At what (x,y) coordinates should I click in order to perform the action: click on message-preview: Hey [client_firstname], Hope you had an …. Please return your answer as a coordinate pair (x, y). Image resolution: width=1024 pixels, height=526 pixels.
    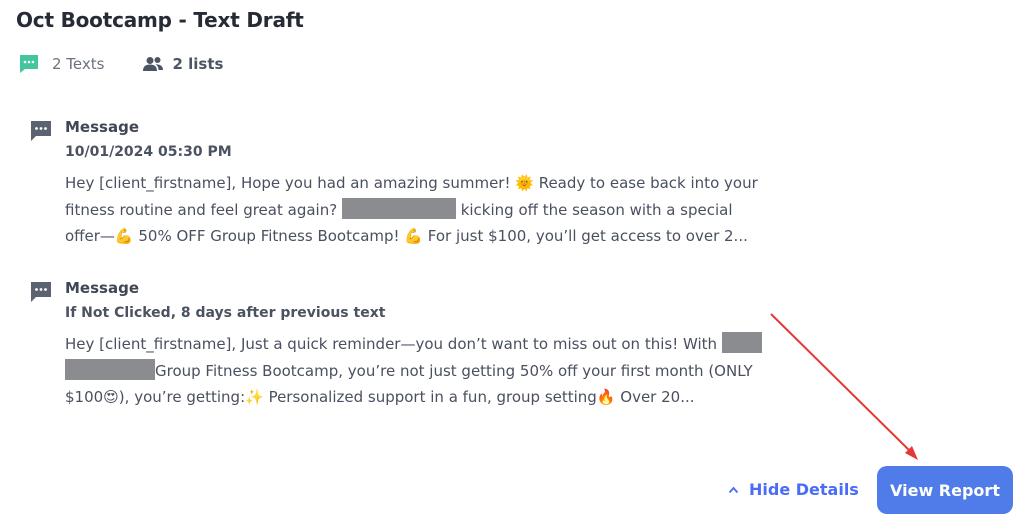
    Looking at the image, I should click on (415, 210).